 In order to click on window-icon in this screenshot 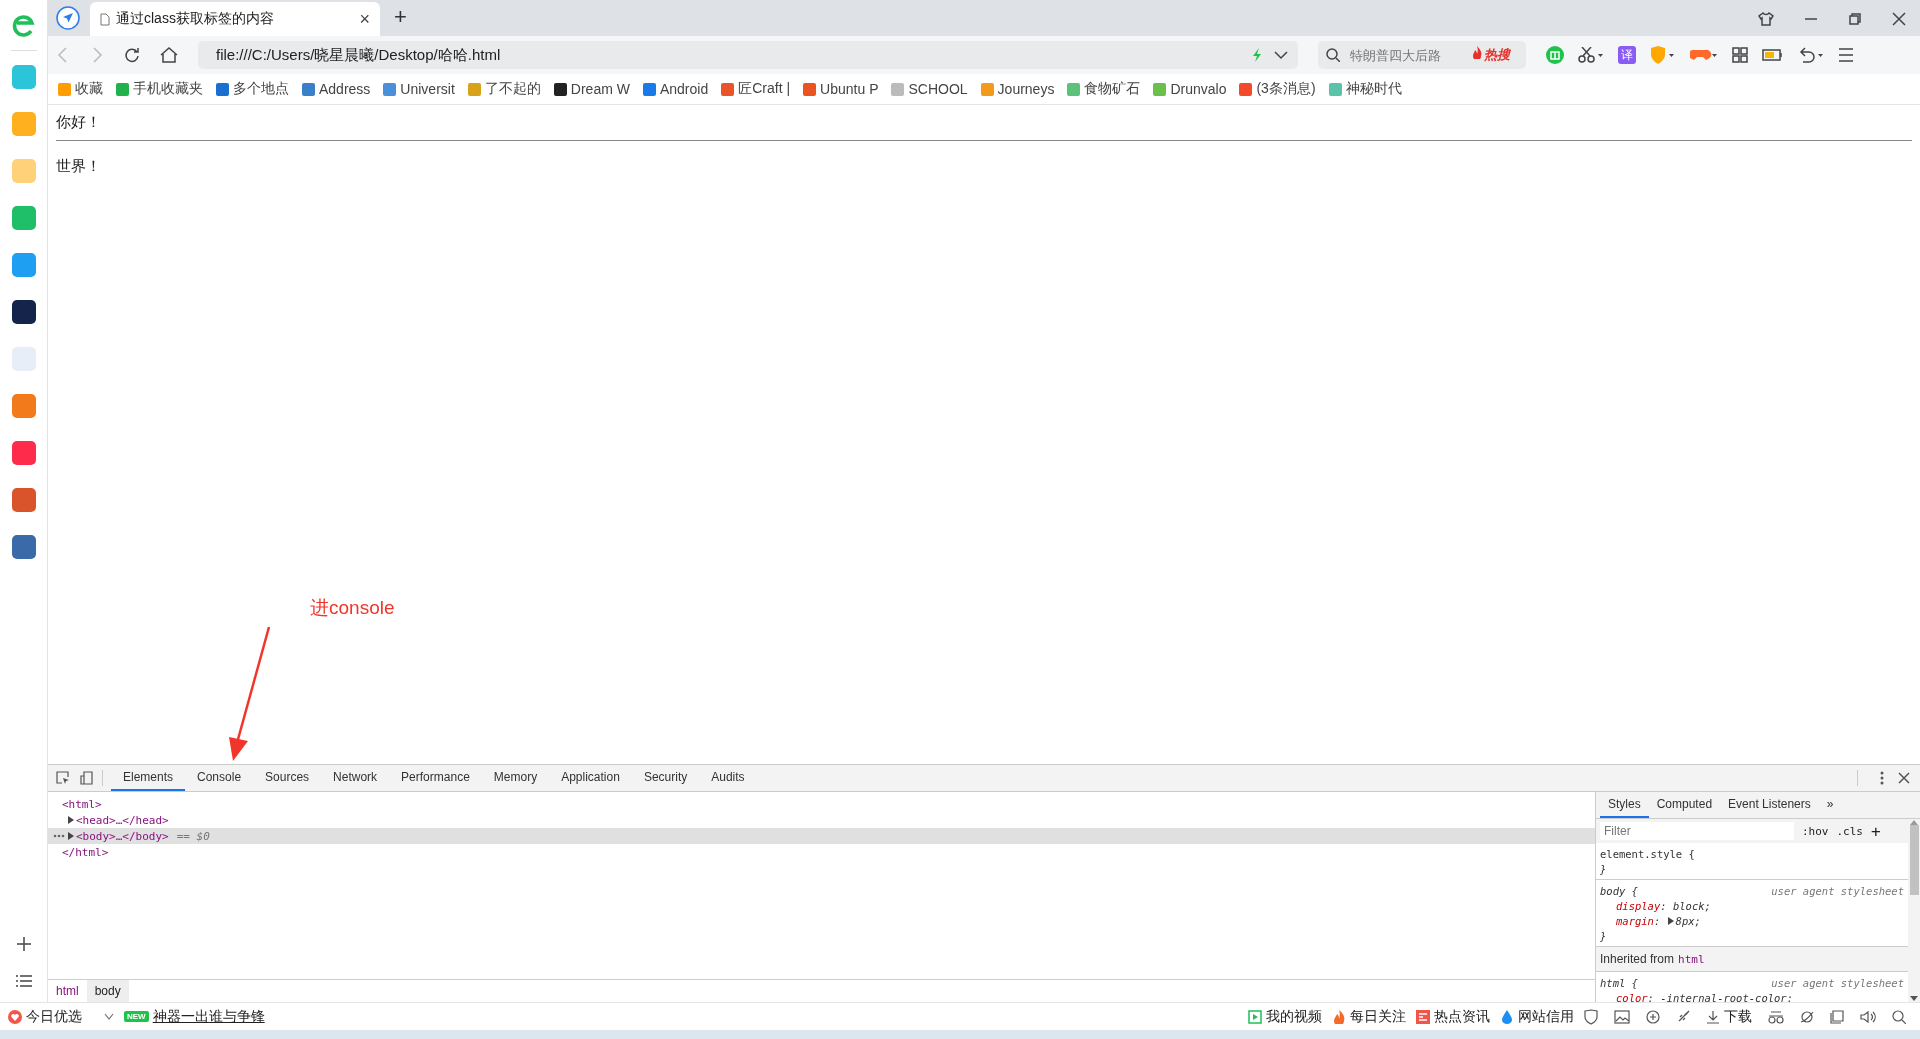, I will do `click(1837, 1016)`.